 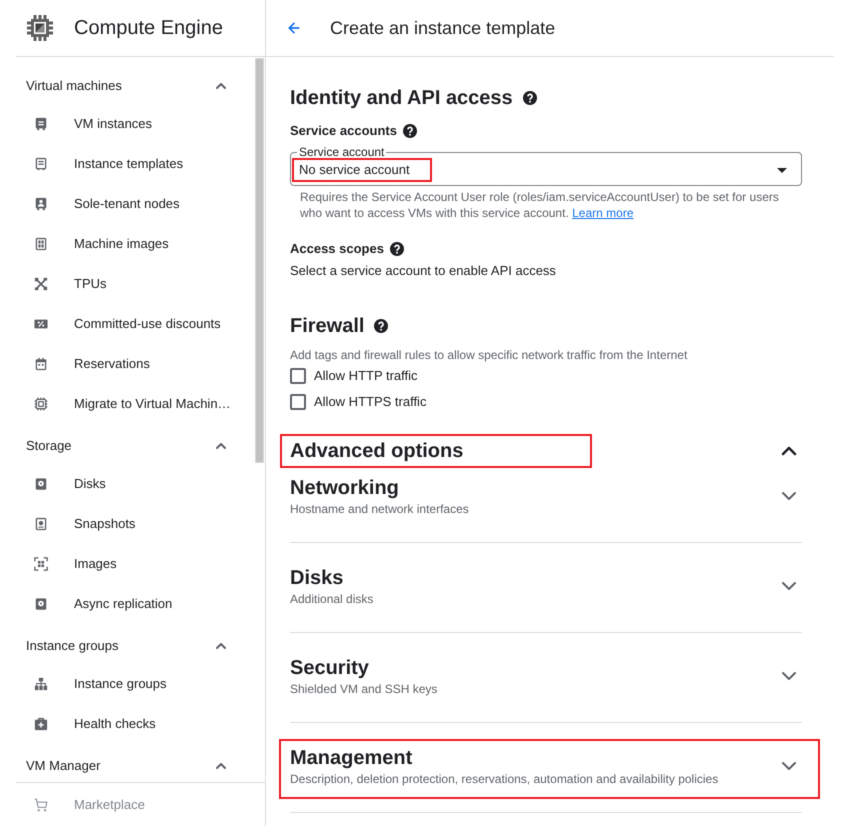 What do you see at coordinates (343, 131) in the screenshot?
I see `field-group-label: Service accounts` at bounding box center [343, 131].